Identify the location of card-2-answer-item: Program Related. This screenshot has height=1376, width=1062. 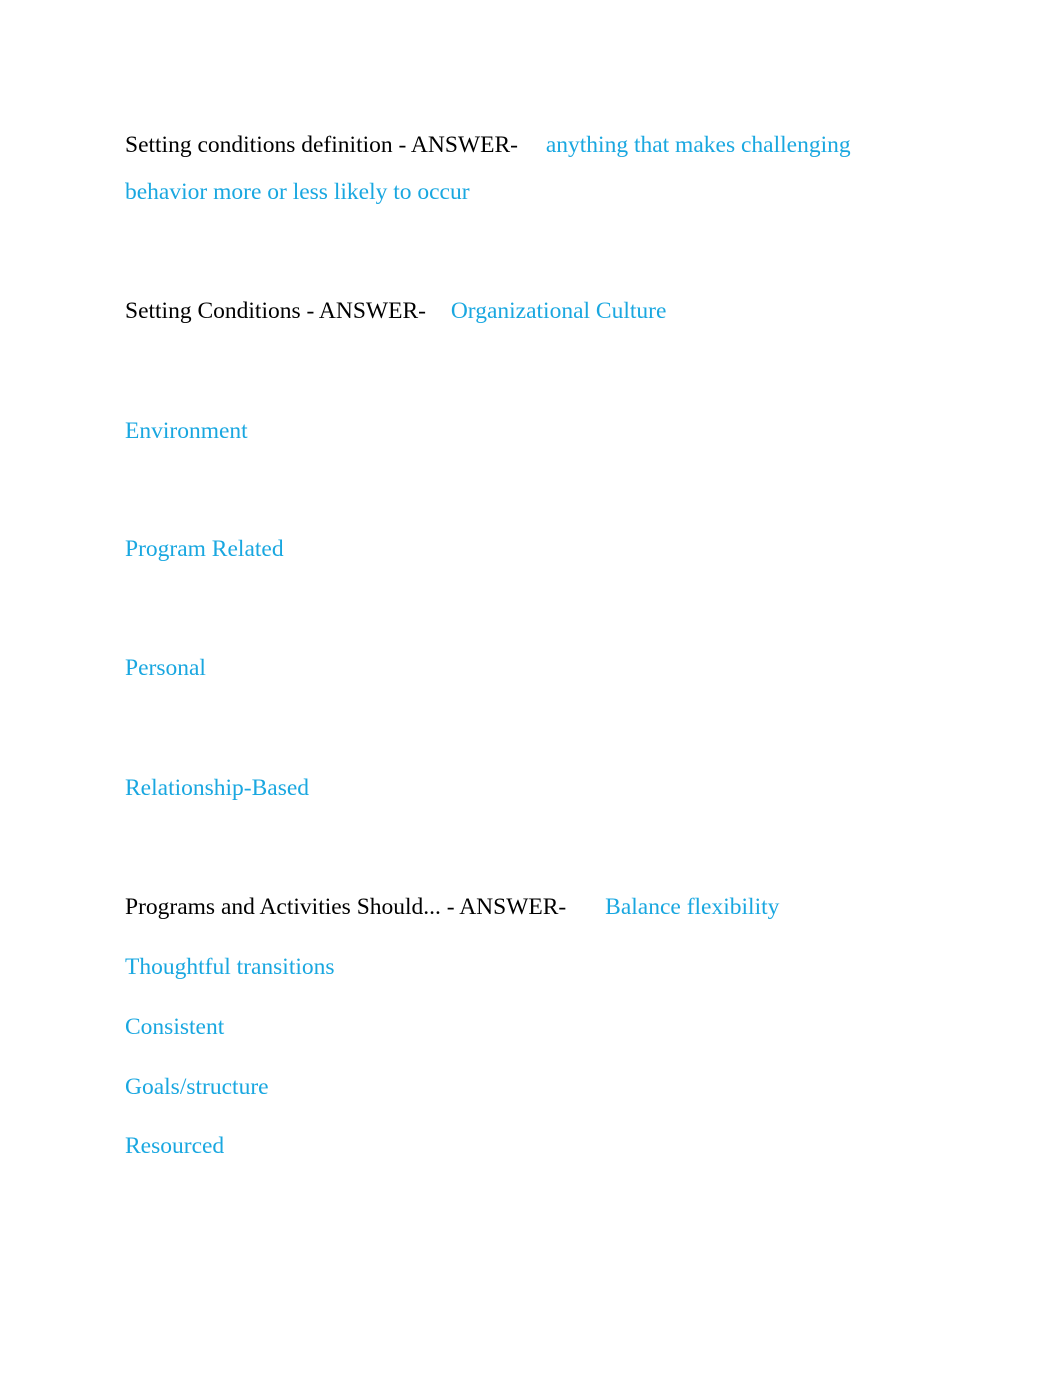
(204, 549).